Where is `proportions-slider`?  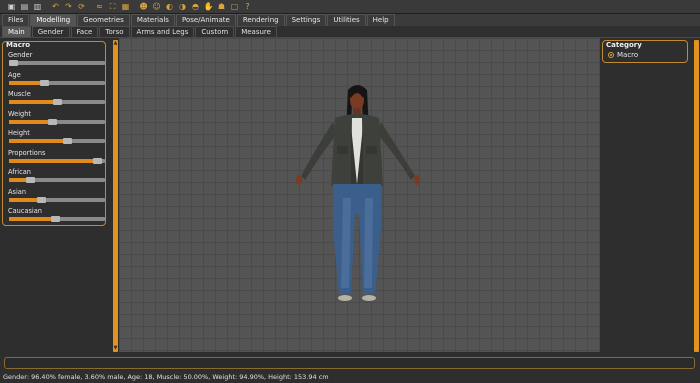
proportions-slider is located at coordinates (57, 160).